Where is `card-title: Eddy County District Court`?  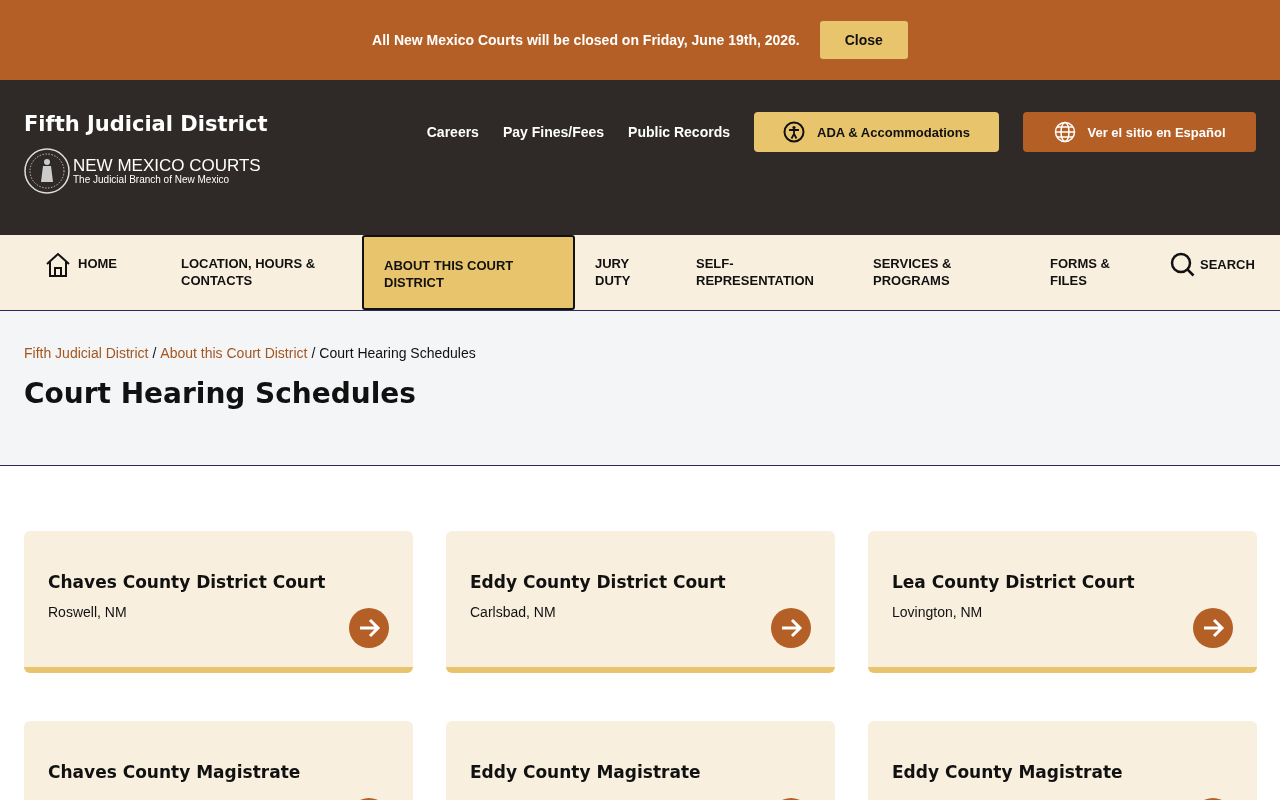
card-title: Eddy County District Court is located at coordinates (598, 582).